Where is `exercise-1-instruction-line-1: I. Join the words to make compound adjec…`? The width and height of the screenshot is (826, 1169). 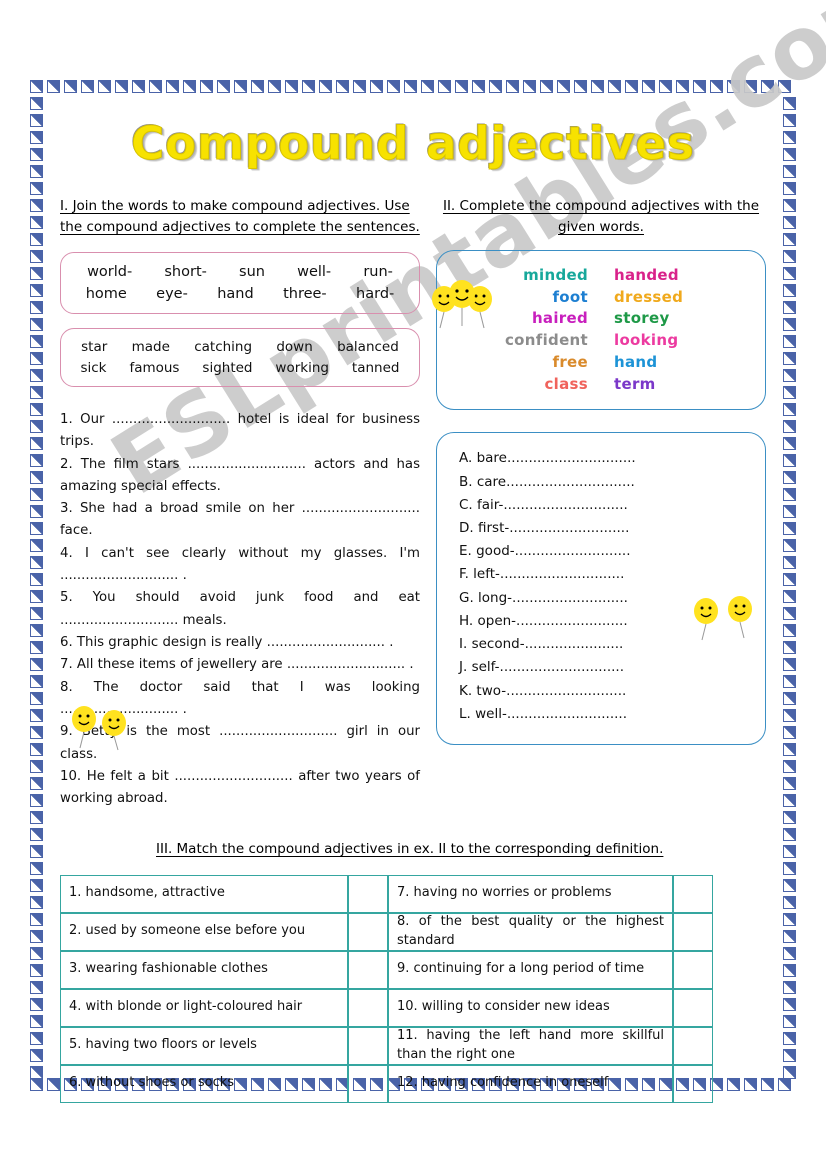
exercise-1-instruction-line-1: I. Join the words to make compound adjec… is located at coordinates (235, 206).